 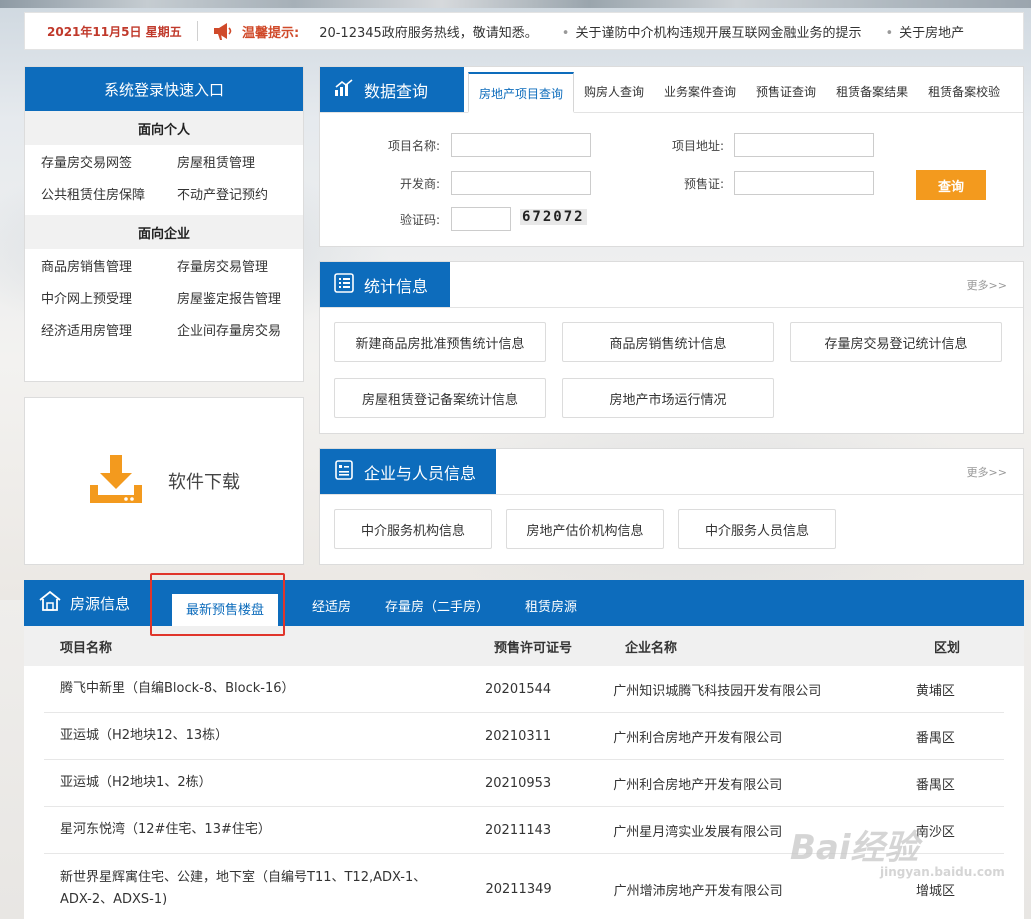 I want to click on row-permit-number: 20201544, so click(x=518, y=689).